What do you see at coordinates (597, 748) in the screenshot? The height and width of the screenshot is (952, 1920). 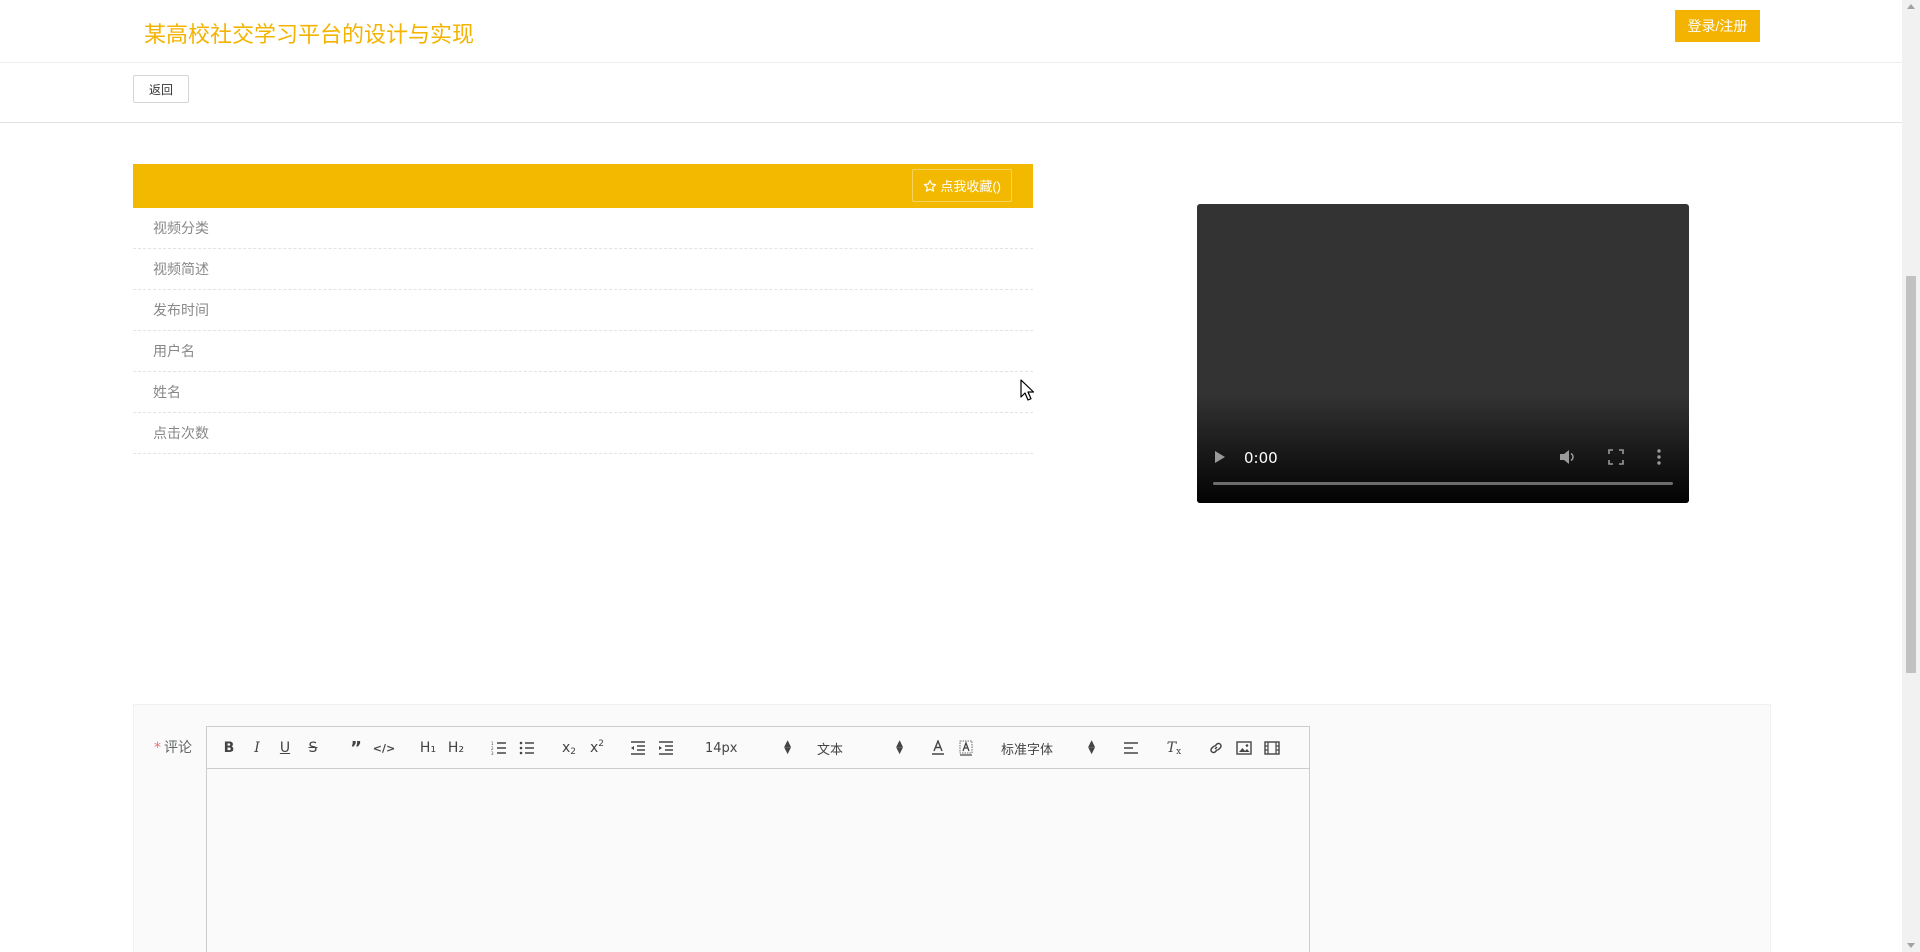 I see `superscript-icon: x2` at bounding box center [597, 748].